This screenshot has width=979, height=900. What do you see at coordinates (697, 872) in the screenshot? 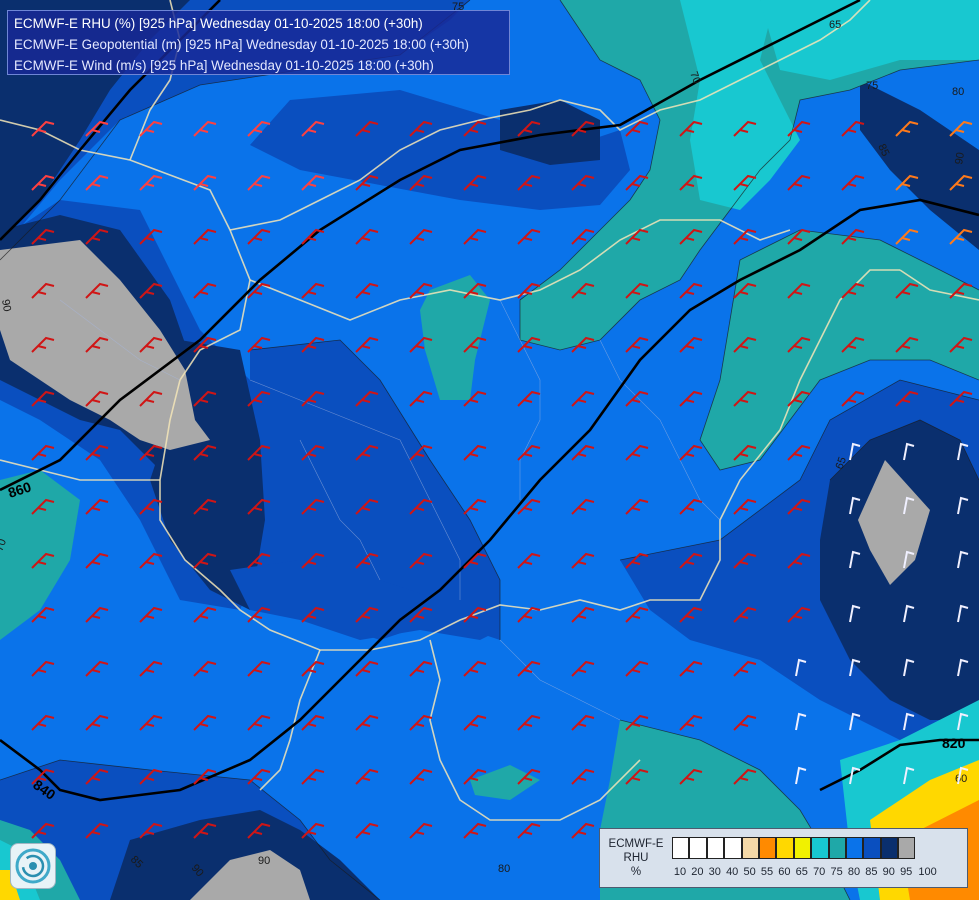
I see `legend-tick-label: 20` at bounding box center [697, 872].